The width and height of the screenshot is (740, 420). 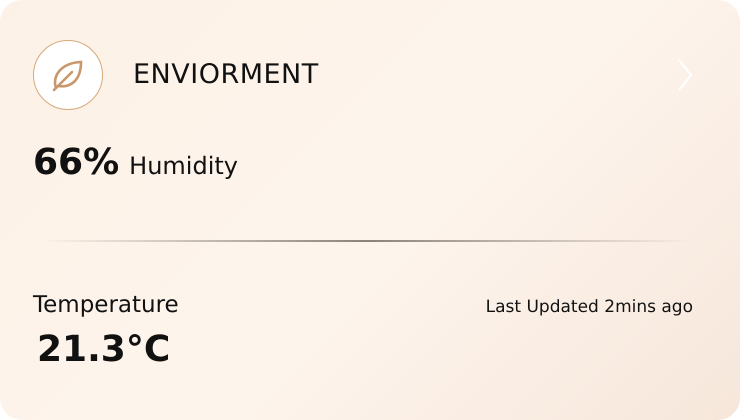 I want to click on temperature-label: Temperature, so click(x=106, y=305).